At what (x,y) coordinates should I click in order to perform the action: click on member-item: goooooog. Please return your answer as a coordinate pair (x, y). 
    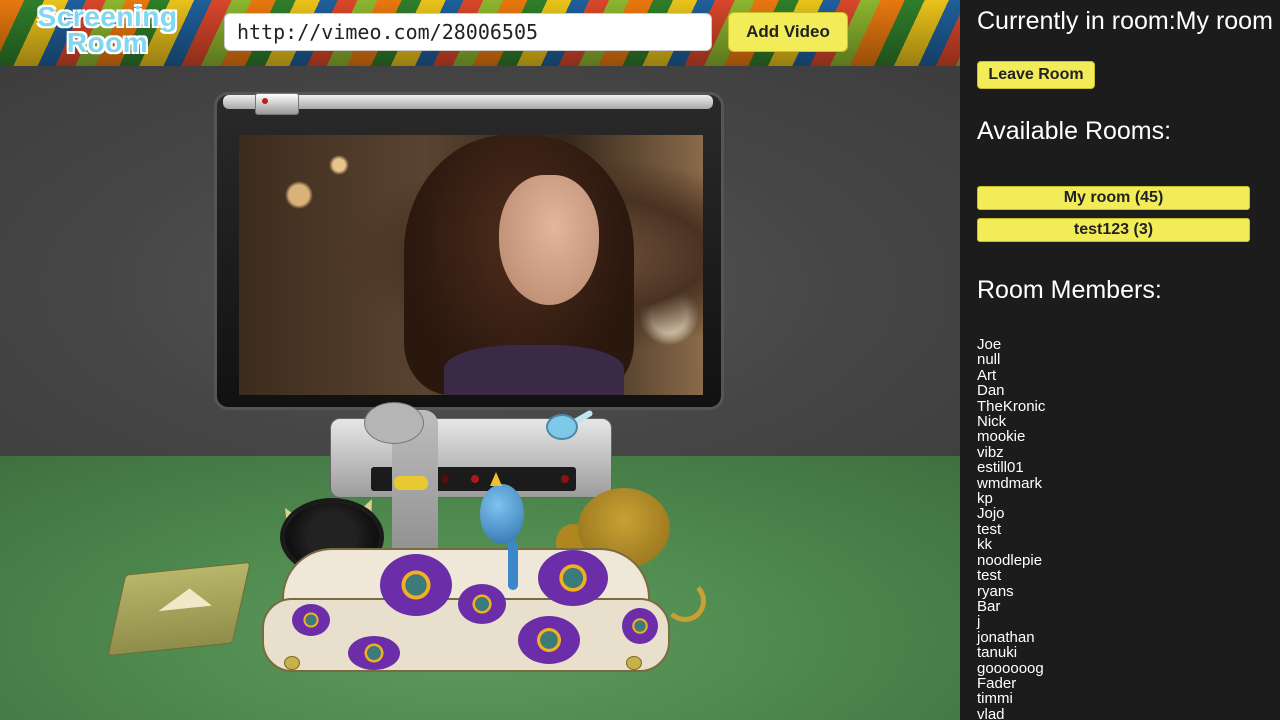
    Looking at the image, I should click on (1010, 668).